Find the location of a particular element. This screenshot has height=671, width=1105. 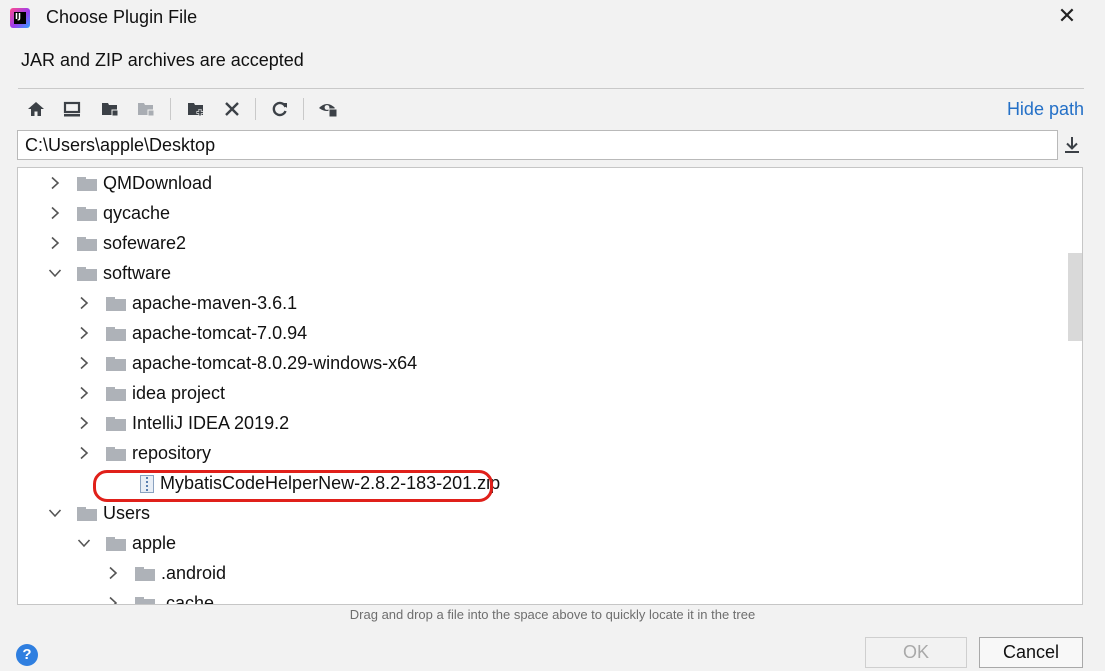

close-icon: ✕ is located at coordinates (1067, 17).